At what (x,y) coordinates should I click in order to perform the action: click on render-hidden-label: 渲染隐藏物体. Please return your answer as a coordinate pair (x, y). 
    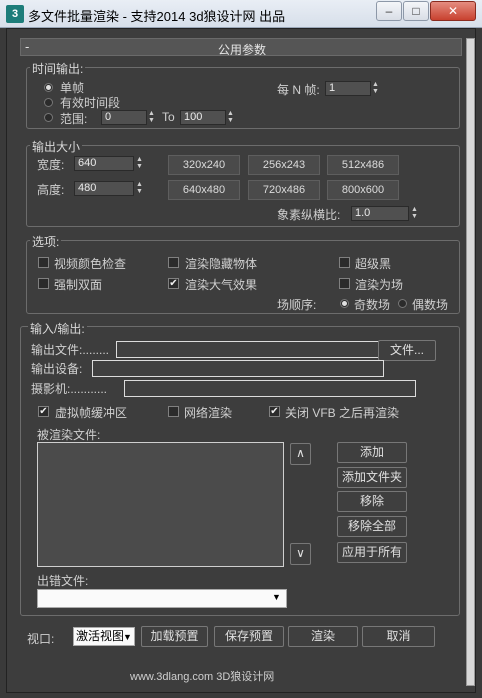
    Looking at the image, I should click on (221, 264).